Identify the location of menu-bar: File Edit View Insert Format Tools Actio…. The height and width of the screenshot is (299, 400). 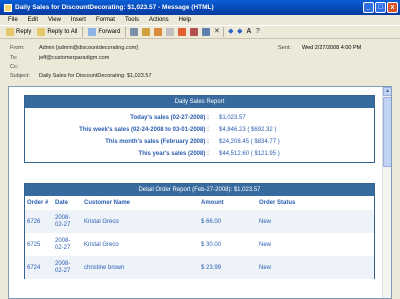
(200, 20).